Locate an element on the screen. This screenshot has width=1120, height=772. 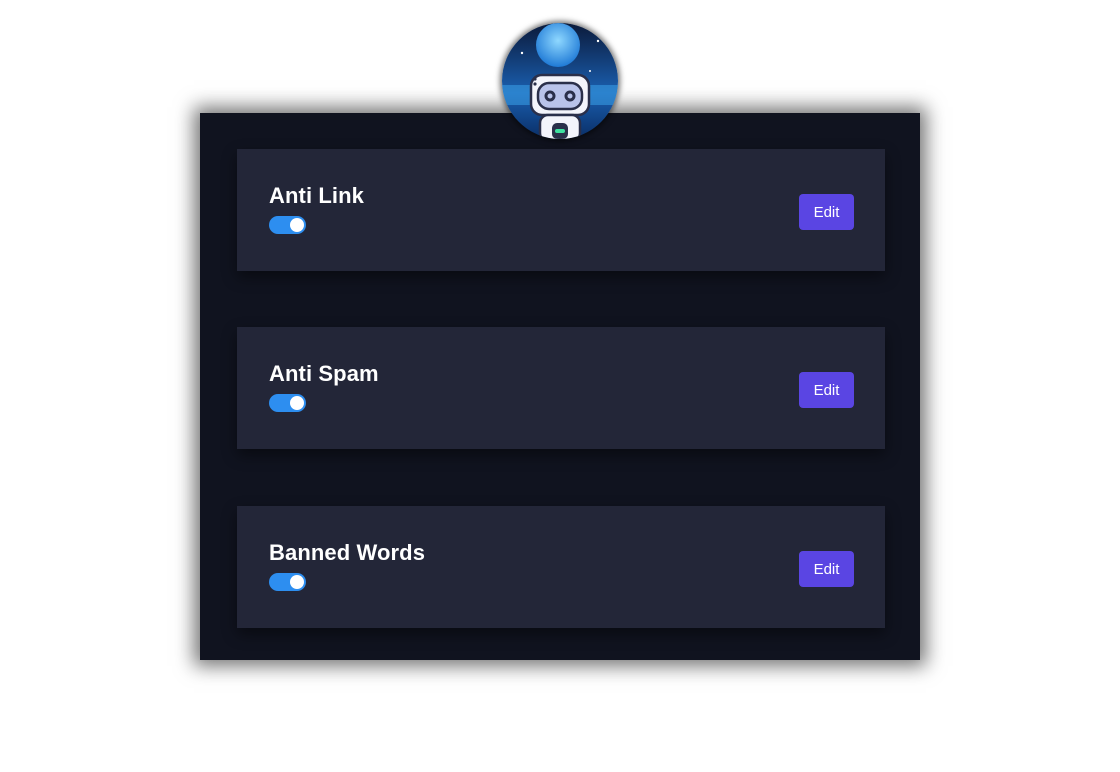
setting-card-anti-spam: Anti Spam Edit is located at coordinates (561, 388).